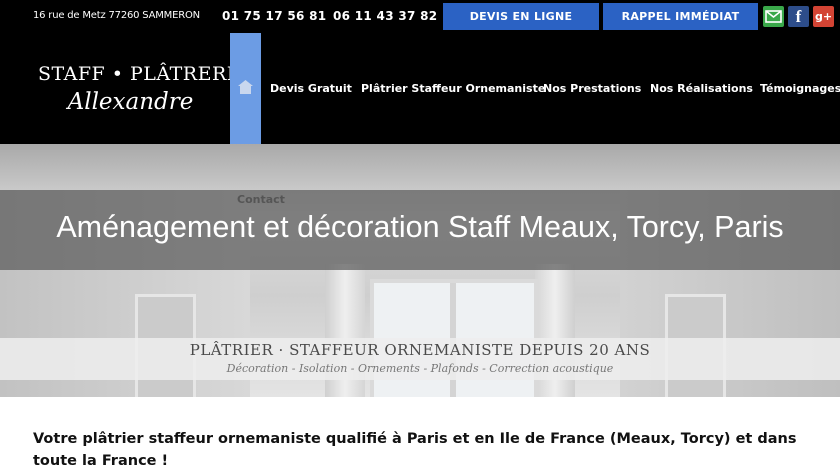 The width and height of the screenshot is (840, 472). Describe the element at coordinates (521, 16) in the screenshot. I see `devis-en-ligne-button: DEVIS EN LIGNE` at that location.